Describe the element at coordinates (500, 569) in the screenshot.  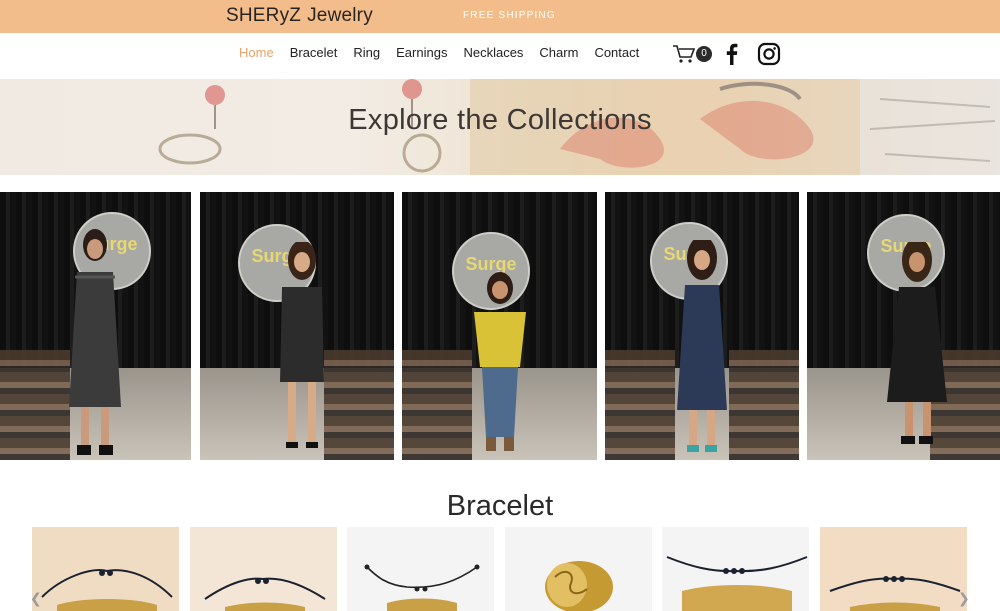
I see `bracelet-product-carousel` at that location.